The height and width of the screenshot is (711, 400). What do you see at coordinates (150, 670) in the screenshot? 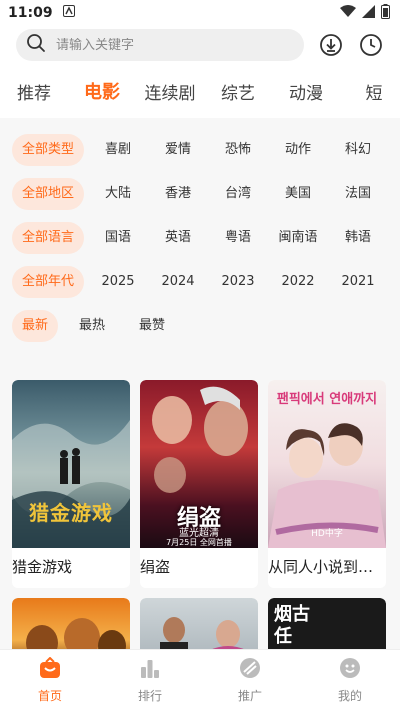
I see `ranking-icon` at bounding box center [150, 670].